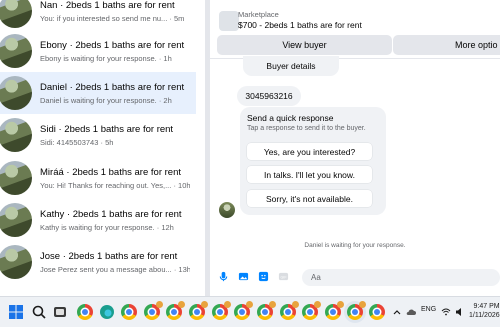  I want to click on conversation-preview: Sidi: 4145503743, so click(69, 142).